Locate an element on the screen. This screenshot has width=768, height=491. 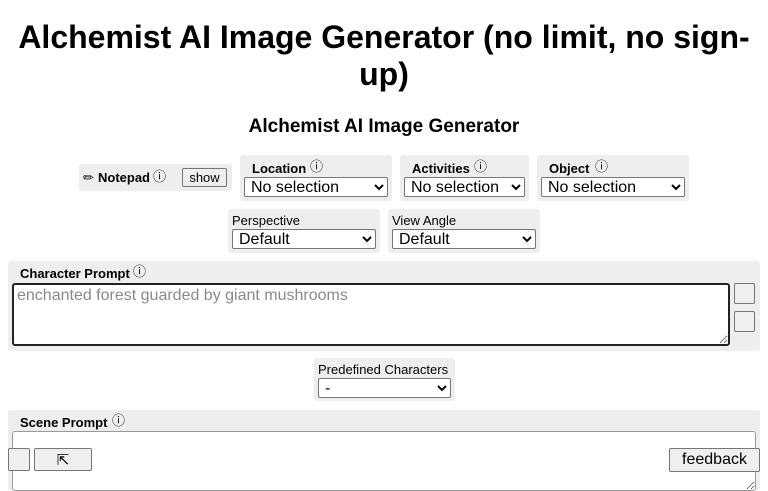
location-label: Location is located at coordinates (279, 168).